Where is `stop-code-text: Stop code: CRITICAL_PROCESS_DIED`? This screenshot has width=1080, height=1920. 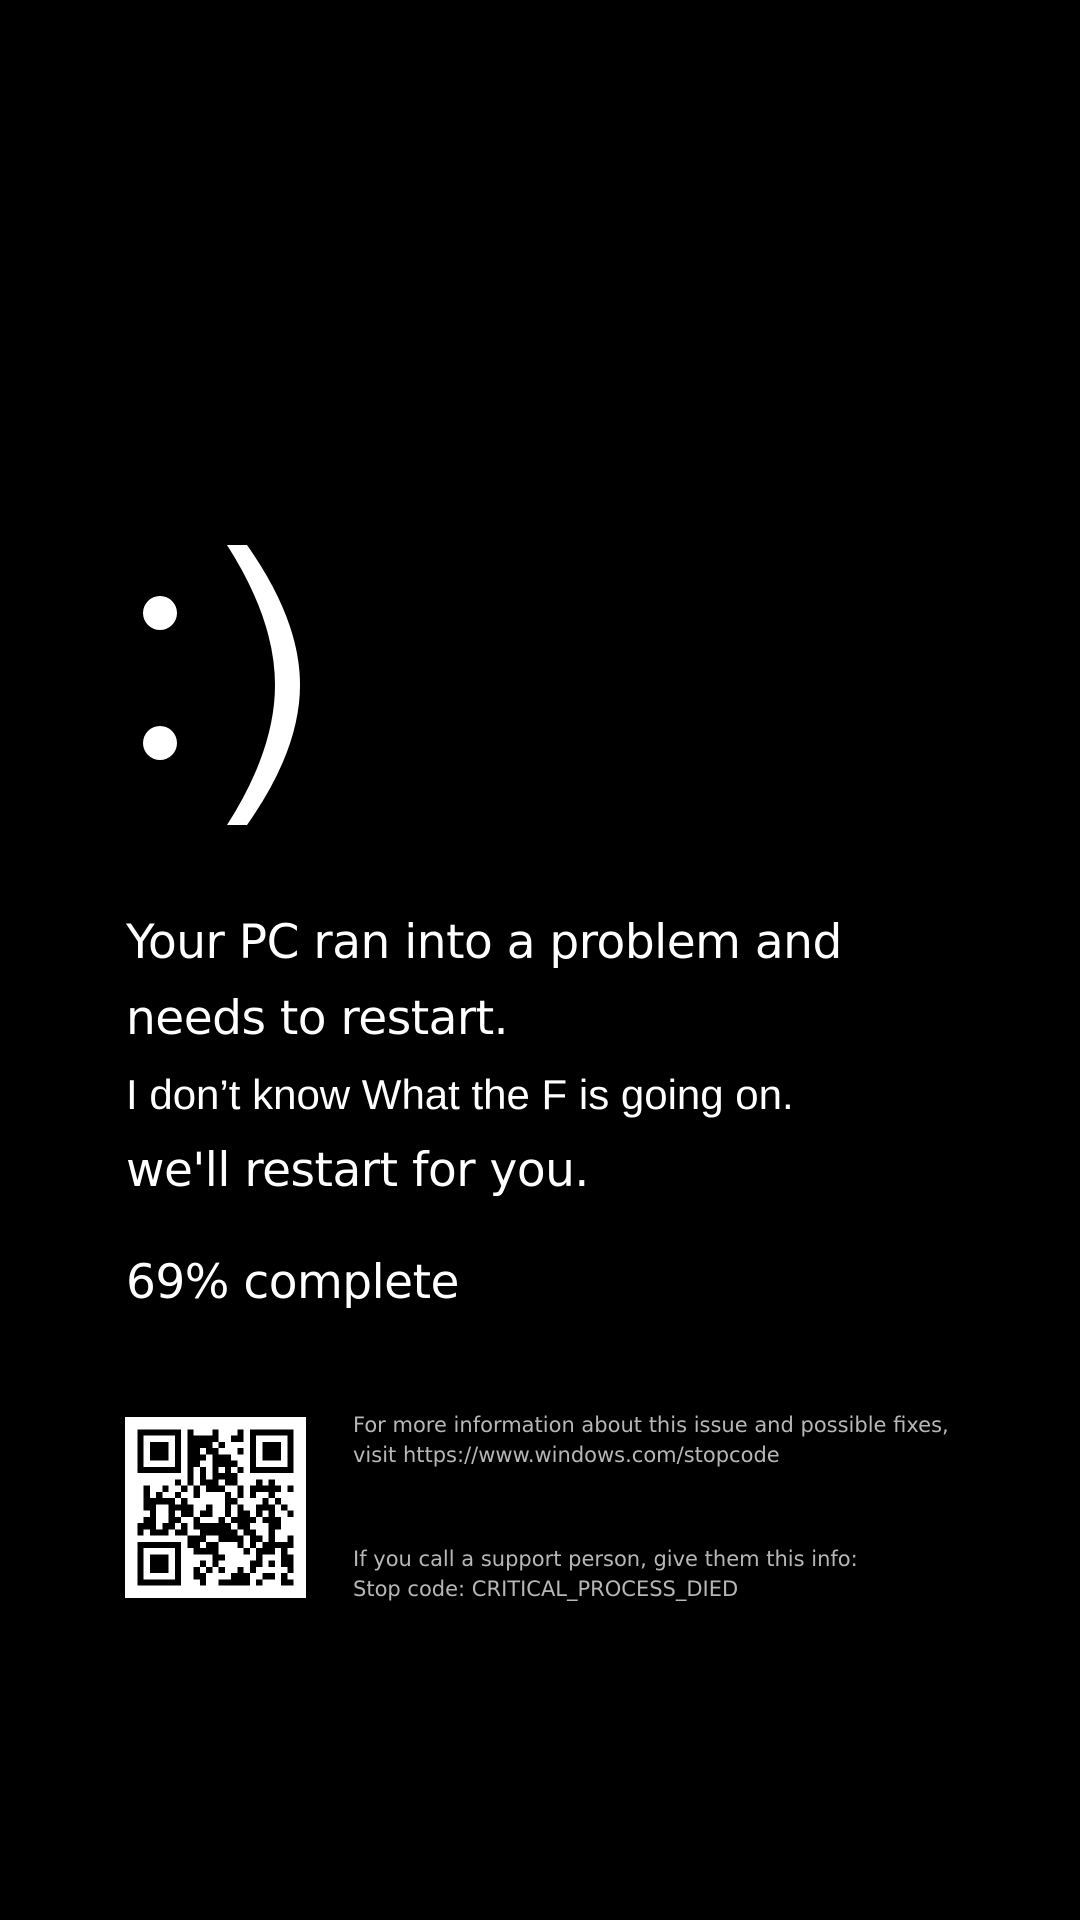 stop-code-text: Stop code: CRITICAL_PROCESS_DIED is located at coordinates (546, 1589).